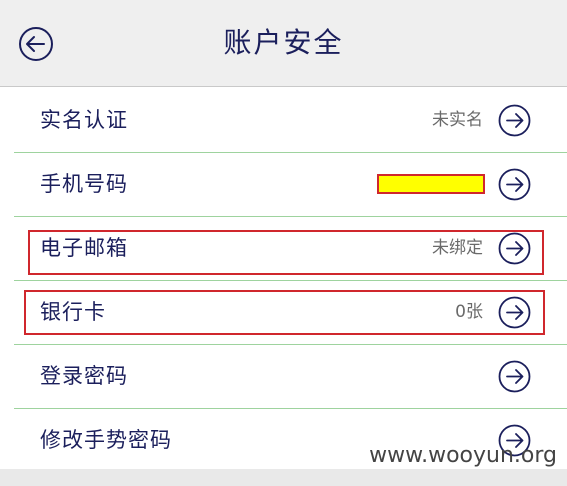 This screenshot has width=567, height=486. Describe the element at coordinates (283, 120) in the screenshot. I see `list-item-real-name-verification: 实名认证 未实名` at that location.